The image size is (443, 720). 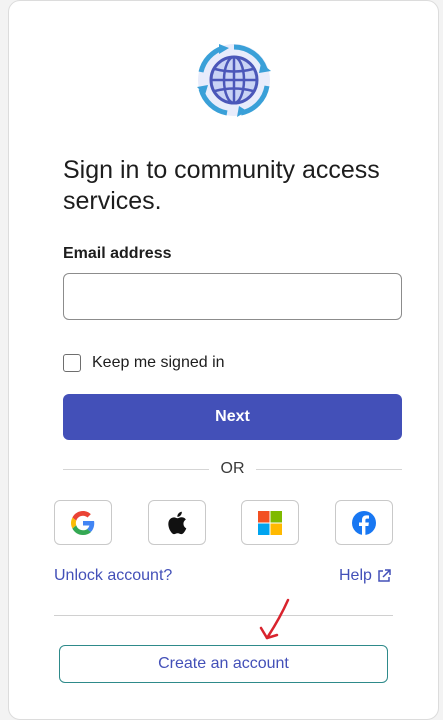 I want to click on microsoft-sign-in-button, so click(x=270, y=522).